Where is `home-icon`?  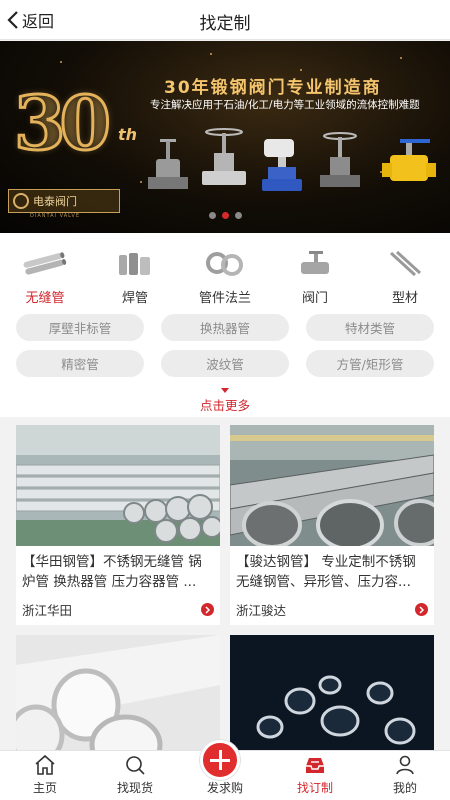
home-icon is located at coordinates (45, 764).